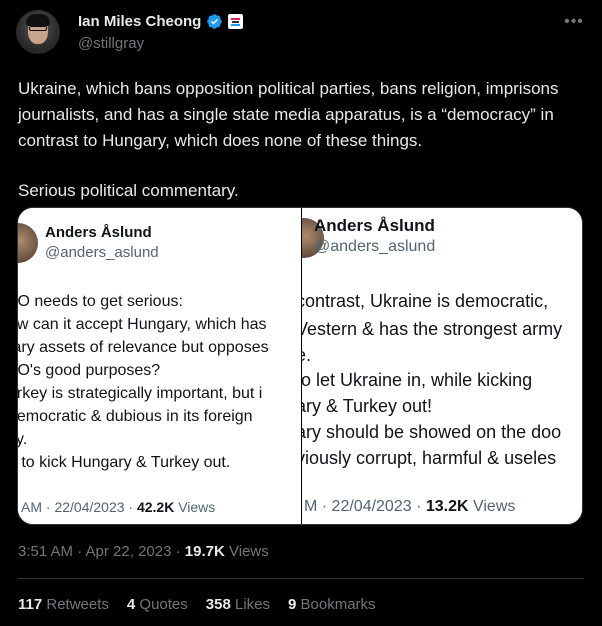  Describe the element at coordinates (236, 21) in the screenshot. I see `affiliate-badge-icon` at that location.